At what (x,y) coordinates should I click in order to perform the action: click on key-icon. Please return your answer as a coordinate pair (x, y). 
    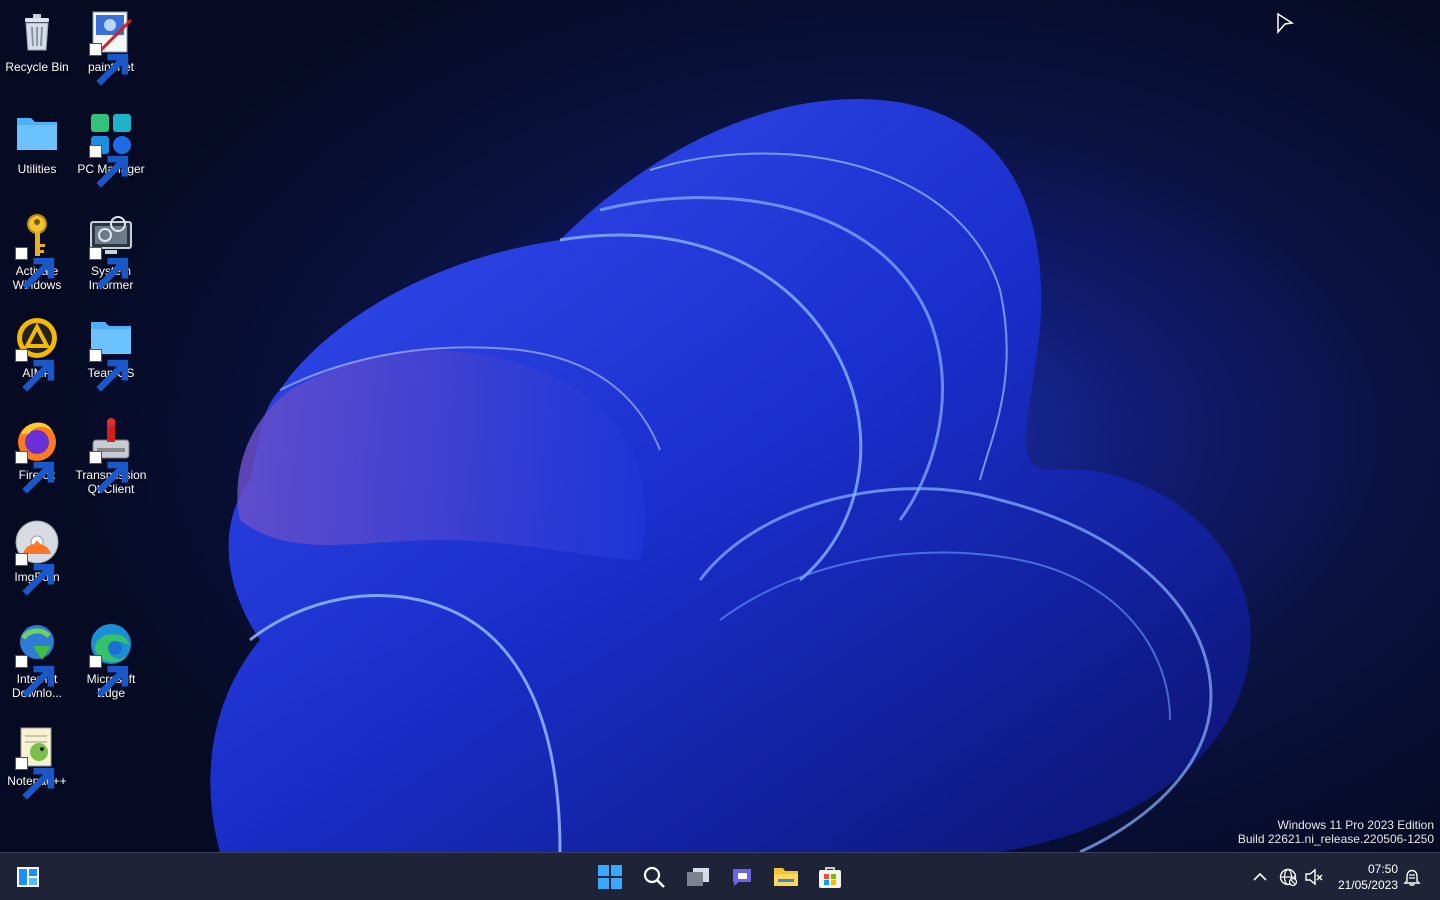
    Looking at the image, I should click on (37, 251).